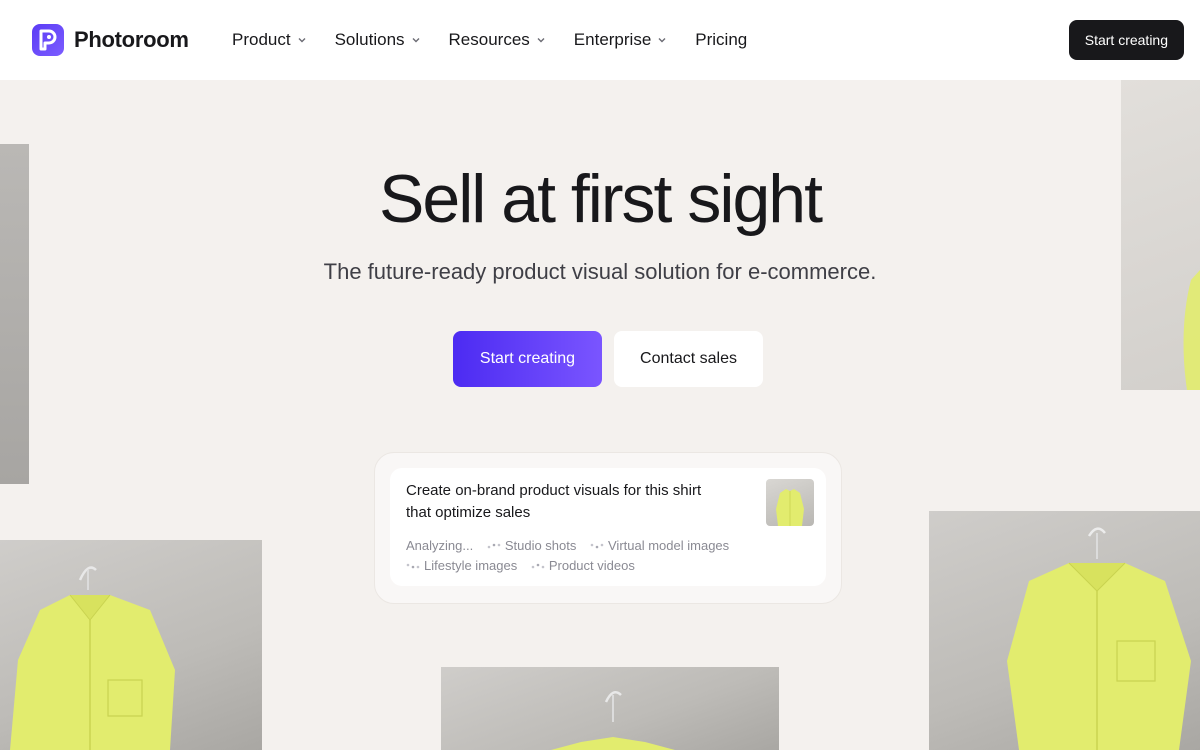 This screenshot has height=750, width=1200. I want to click on nav-item-resources: Resources, so click(497, 40).